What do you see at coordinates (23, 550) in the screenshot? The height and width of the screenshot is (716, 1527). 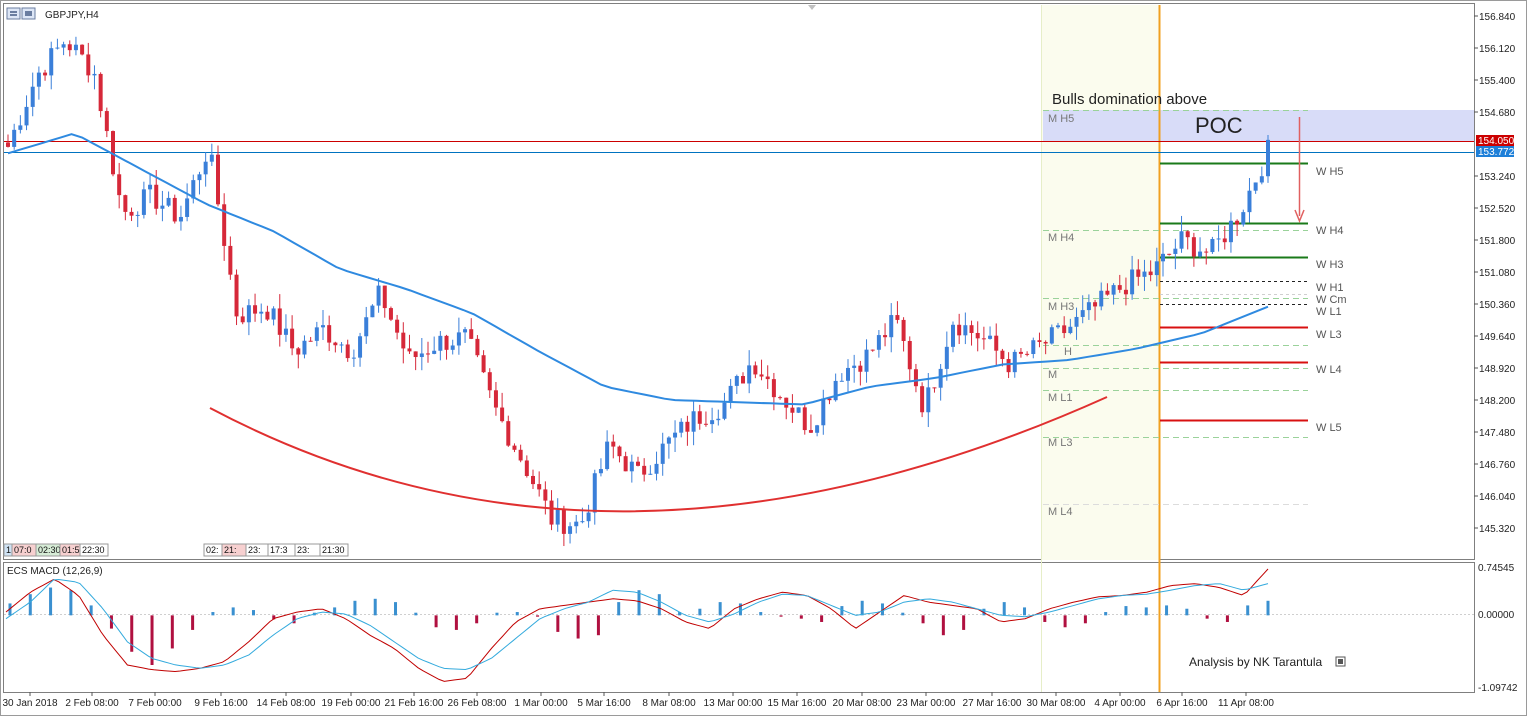 I see `session-box-label: 07:0` at bounding box center [23, 550].